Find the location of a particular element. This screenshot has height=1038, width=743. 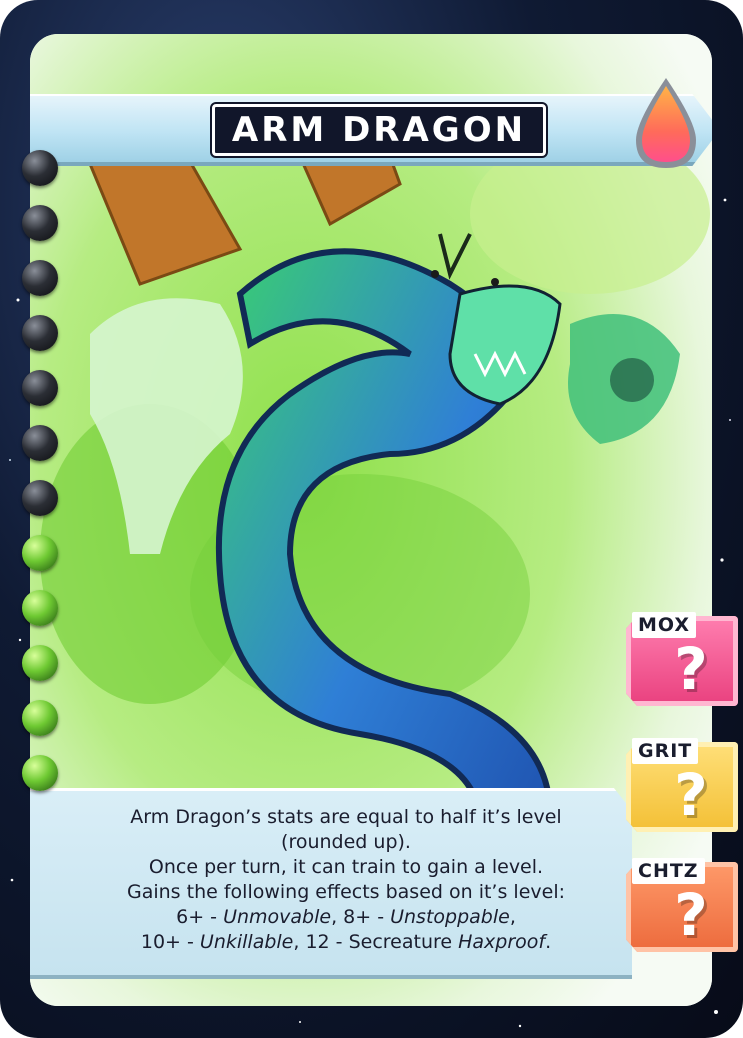

stat-mox-value: ? is located at coordinates (691, 669).